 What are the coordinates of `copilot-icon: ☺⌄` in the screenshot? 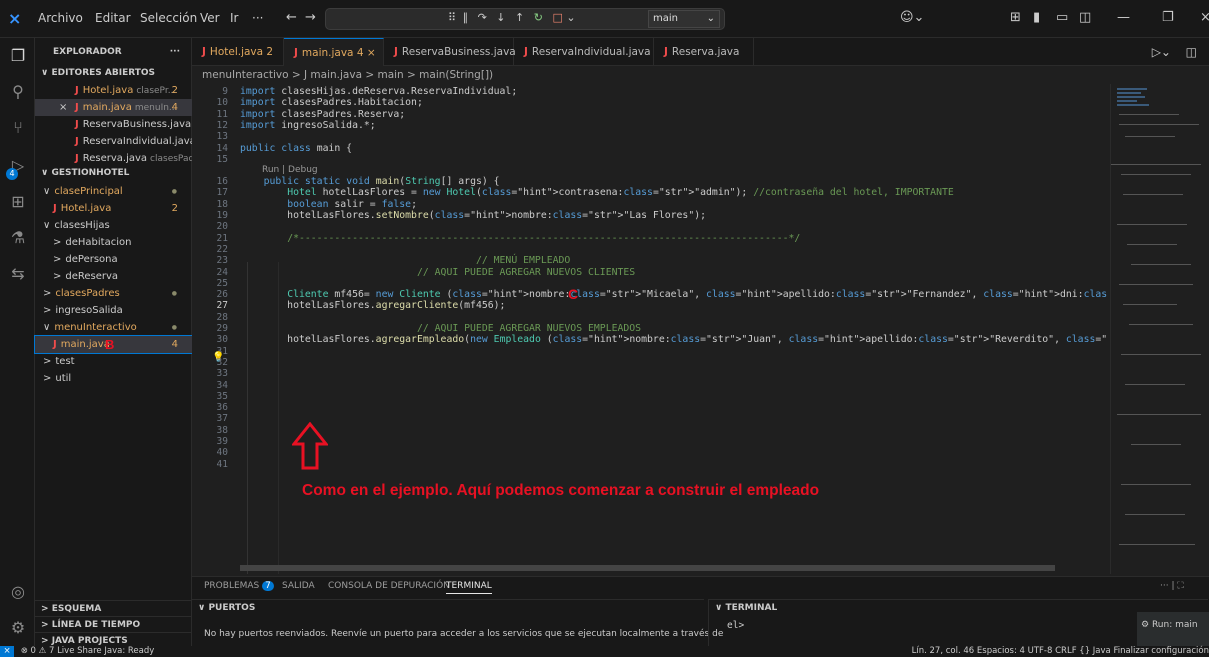 It's located at (912, 17).